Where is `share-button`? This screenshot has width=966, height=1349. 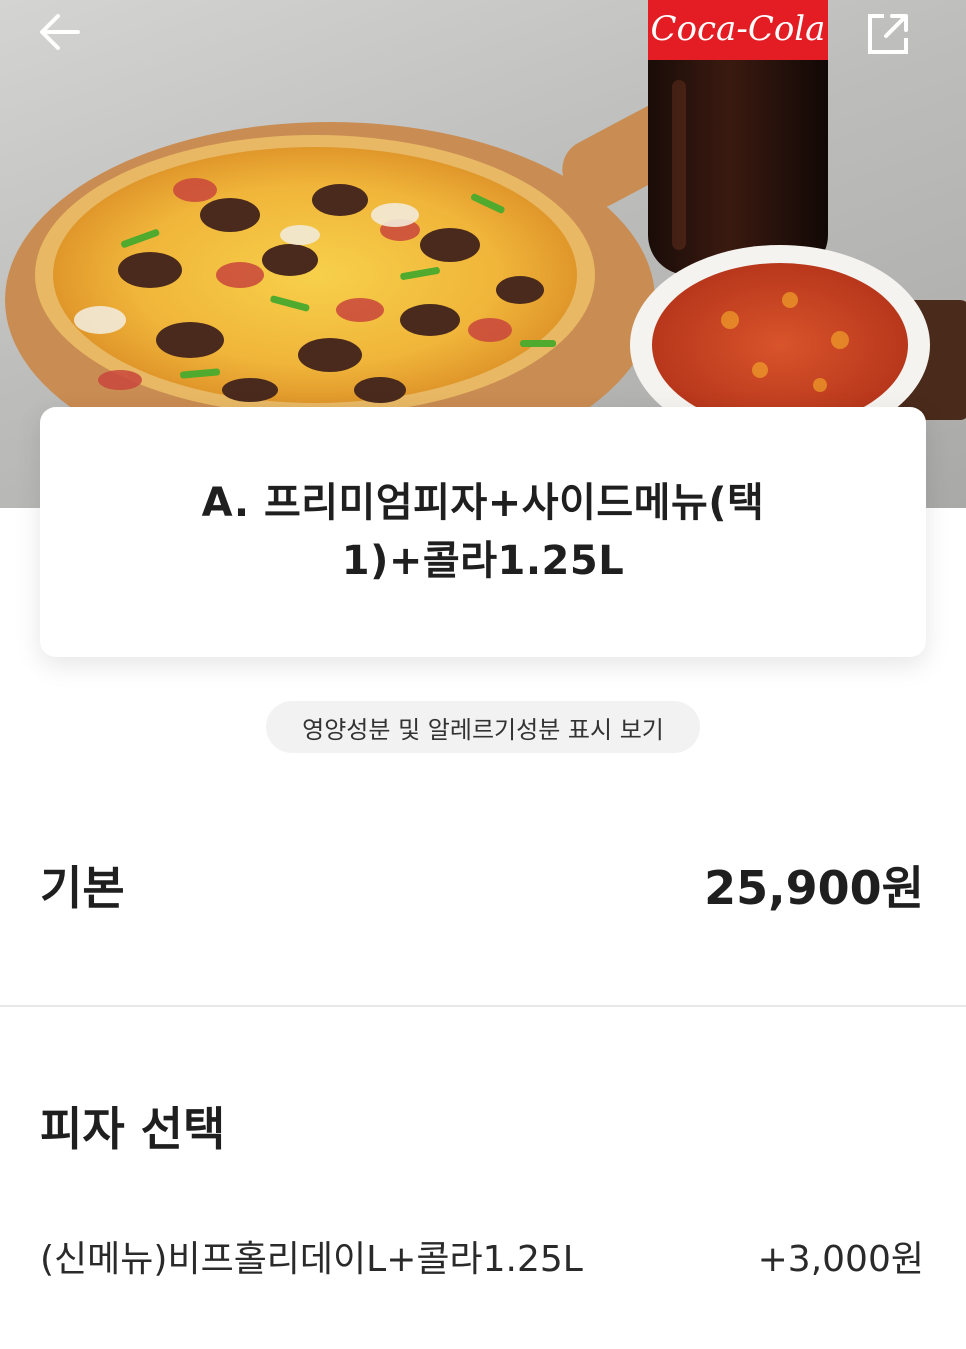
share-button is located at coordinates (896, 42).